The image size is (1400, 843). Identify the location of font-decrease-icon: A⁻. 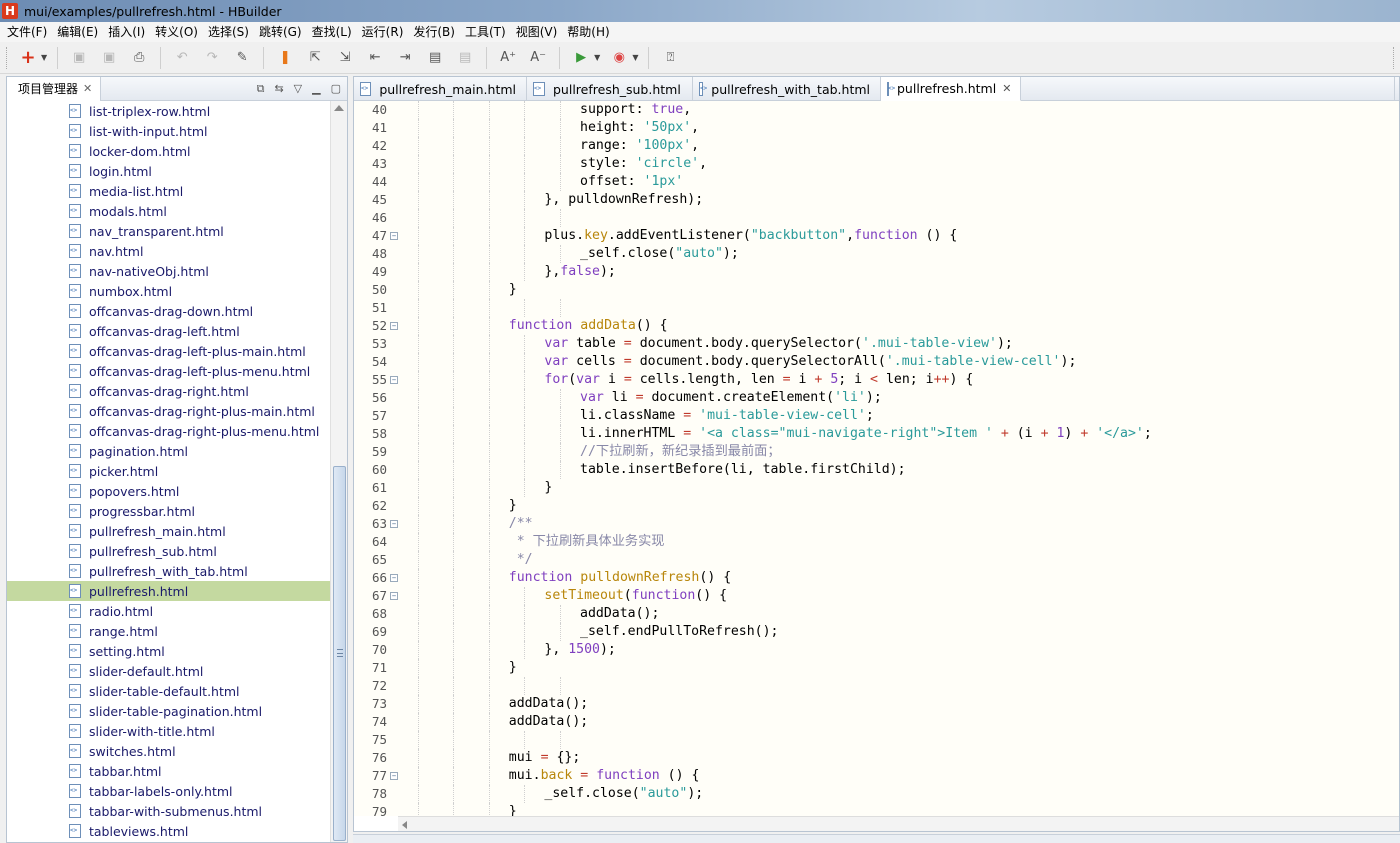
(538, 58).